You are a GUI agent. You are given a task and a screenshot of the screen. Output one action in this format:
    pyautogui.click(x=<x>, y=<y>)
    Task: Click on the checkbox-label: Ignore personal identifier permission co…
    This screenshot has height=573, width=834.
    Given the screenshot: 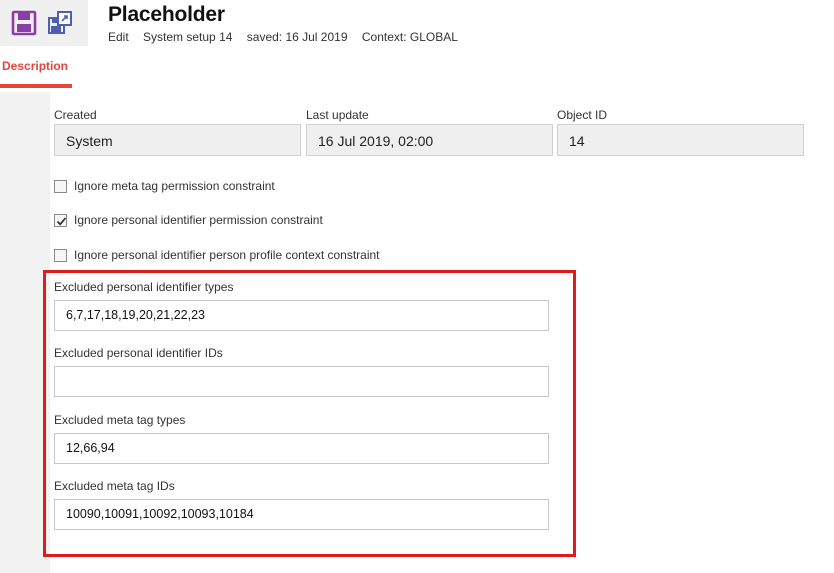 What is the action you would take?
    pyautogui.click(x=198, y=220)
    